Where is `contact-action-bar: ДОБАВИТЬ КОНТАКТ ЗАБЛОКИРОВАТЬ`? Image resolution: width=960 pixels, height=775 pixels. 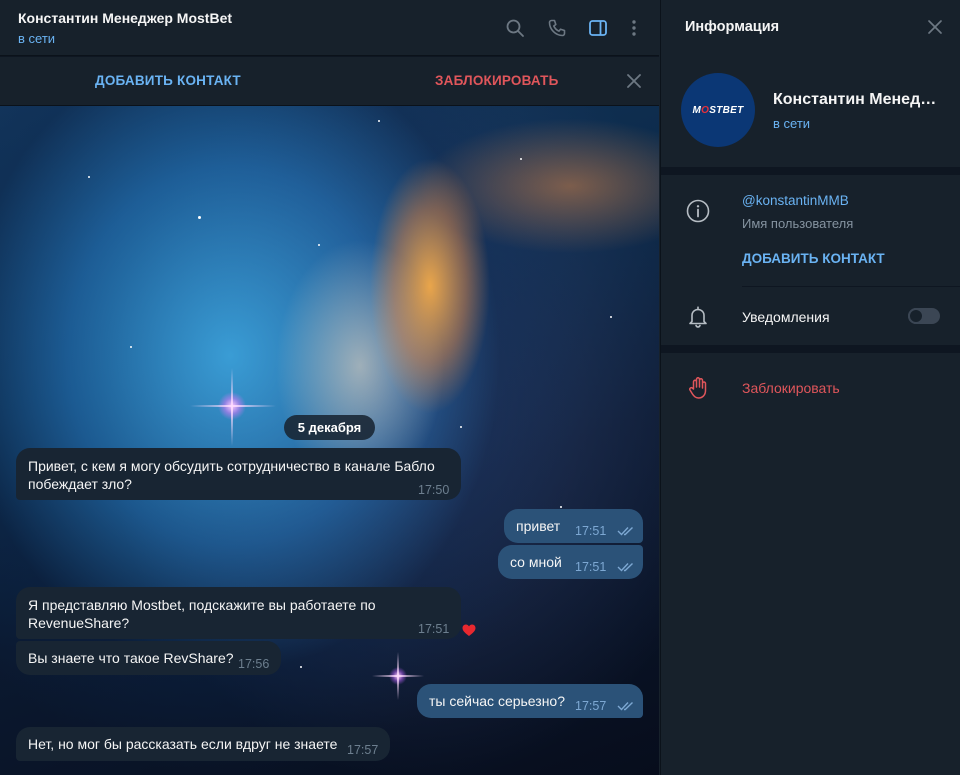
contact-action-bar: ДОБАВИТЬ КОНТАКТ ЗАБЛОКИРОВАТЬ is located at coordinates (329, 81).